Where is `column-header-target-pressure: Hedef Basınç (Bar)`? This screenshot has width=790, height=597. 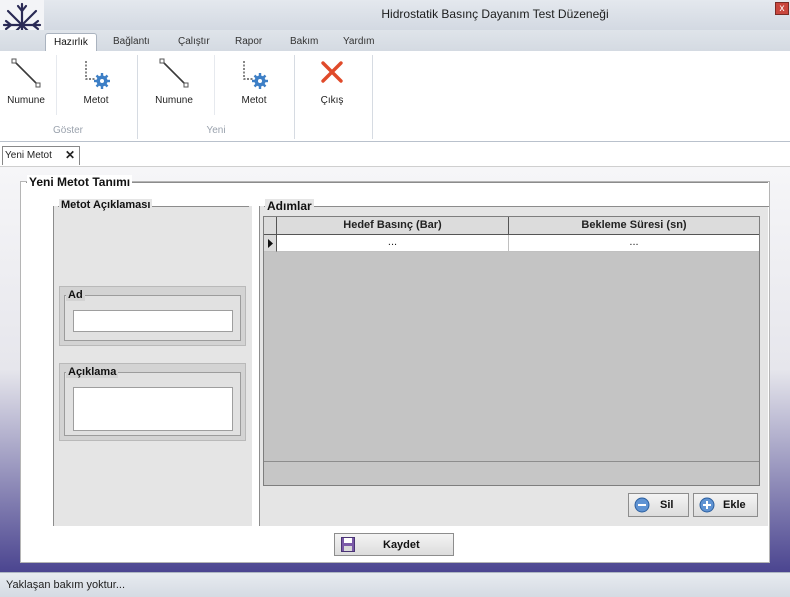 column-header-target-pressure: Hedef Basınç (Bar) is located at coordinates (393, 226).